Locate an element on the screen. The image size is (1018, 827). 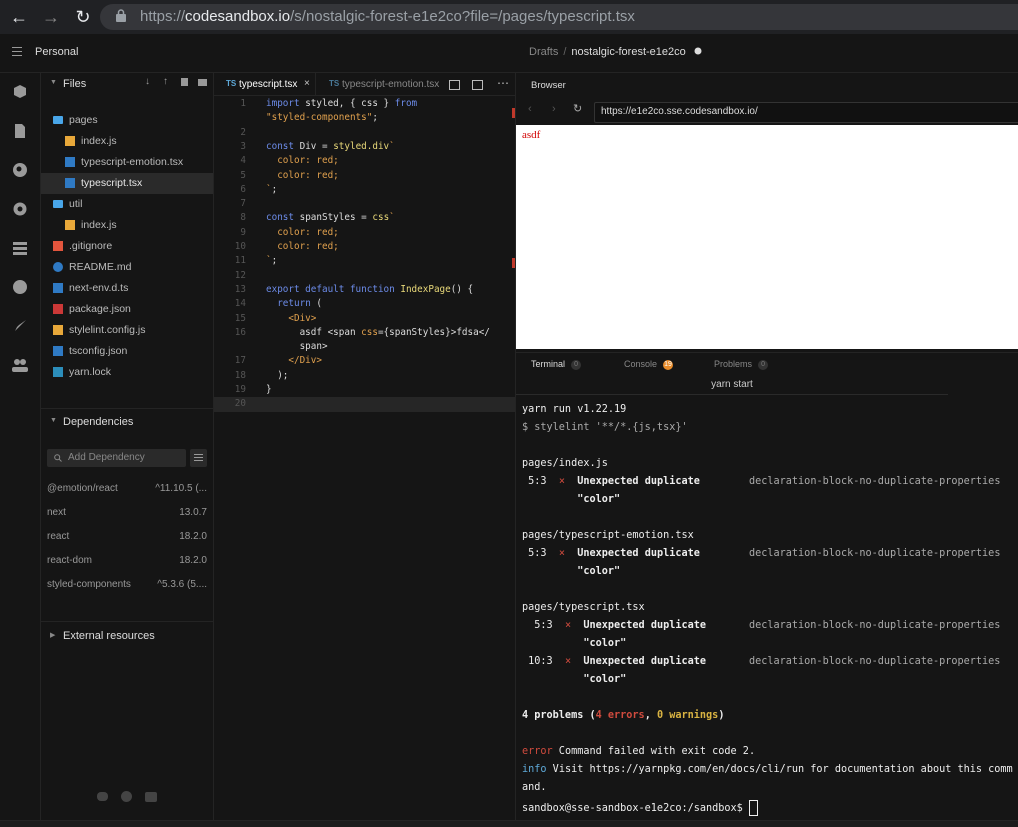
tab-label: Problems is located at coordinates (733, 364).